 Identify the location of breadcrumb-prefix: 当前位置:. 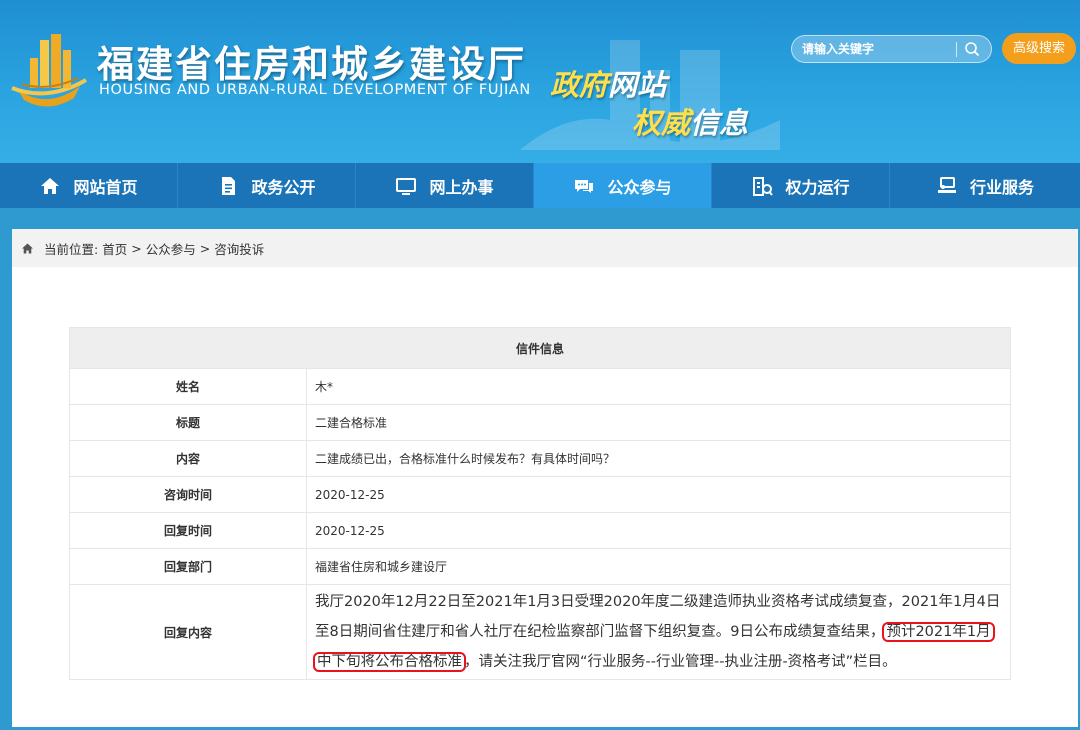
(71, 249).